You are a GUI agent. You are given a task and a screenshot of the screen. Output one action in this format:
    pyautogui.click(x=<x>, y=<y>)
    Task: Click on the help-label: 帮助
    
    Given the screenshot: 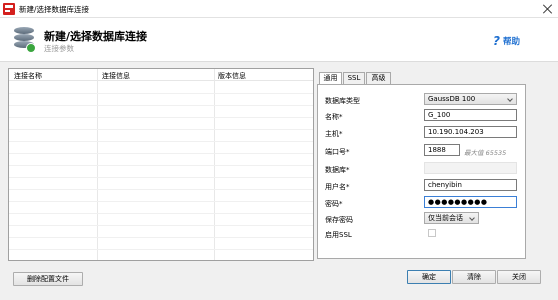 What is the action you would take?
    pyautogui.click(x=511, y=42)
    